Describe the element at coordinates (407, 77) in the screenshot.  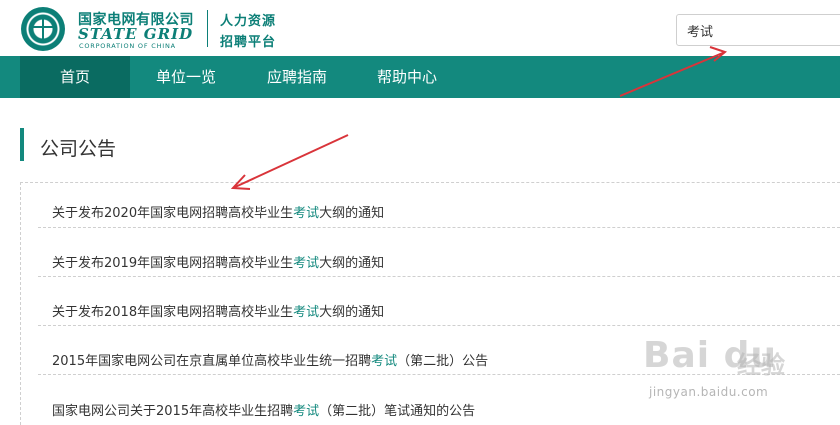
I see `nav-item-help: 帮助中心` at that location.